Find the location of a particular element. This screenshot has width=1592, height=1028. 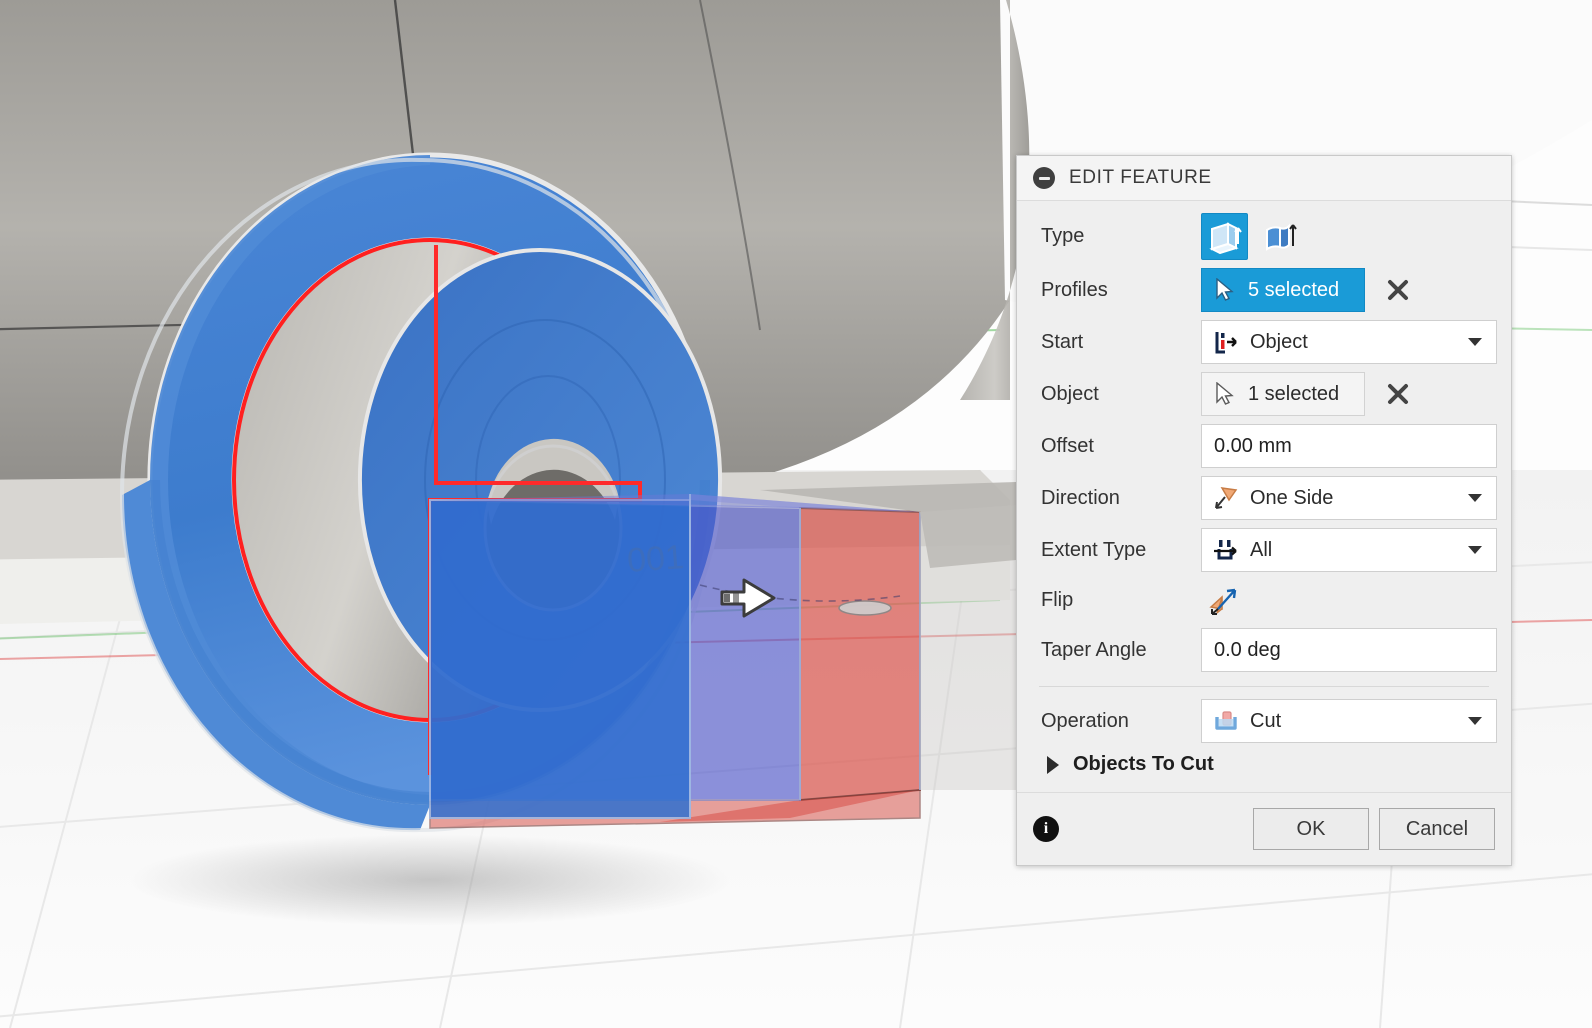

triangle-right-icon is located at coordinates (1053, 764).